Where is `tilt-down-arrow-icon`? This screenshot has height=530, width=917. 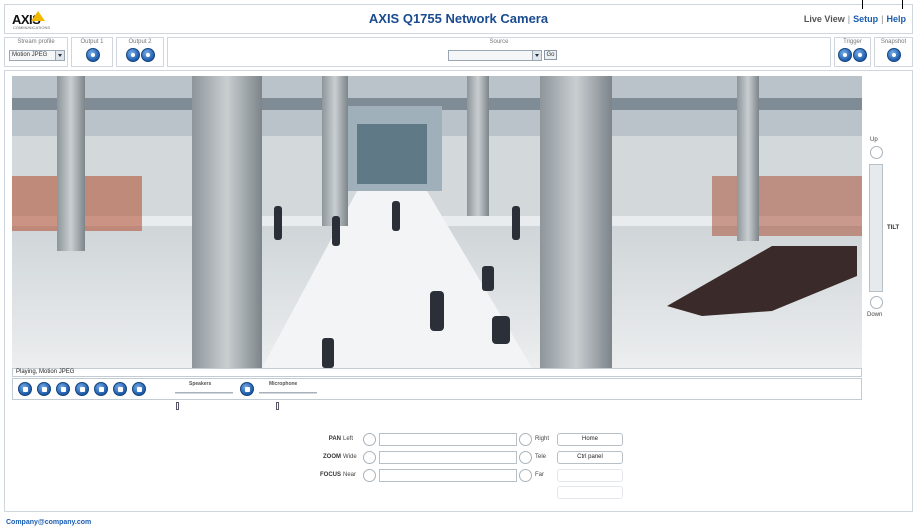
tilt-down-arrow-icon is located at coordinates (876, 302).